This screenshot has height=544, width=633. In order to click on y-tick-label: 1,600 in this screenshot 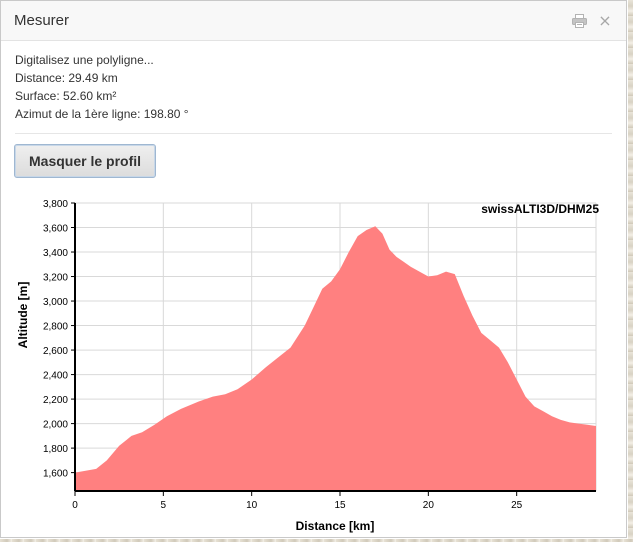, I will do `click(55, 474)`.